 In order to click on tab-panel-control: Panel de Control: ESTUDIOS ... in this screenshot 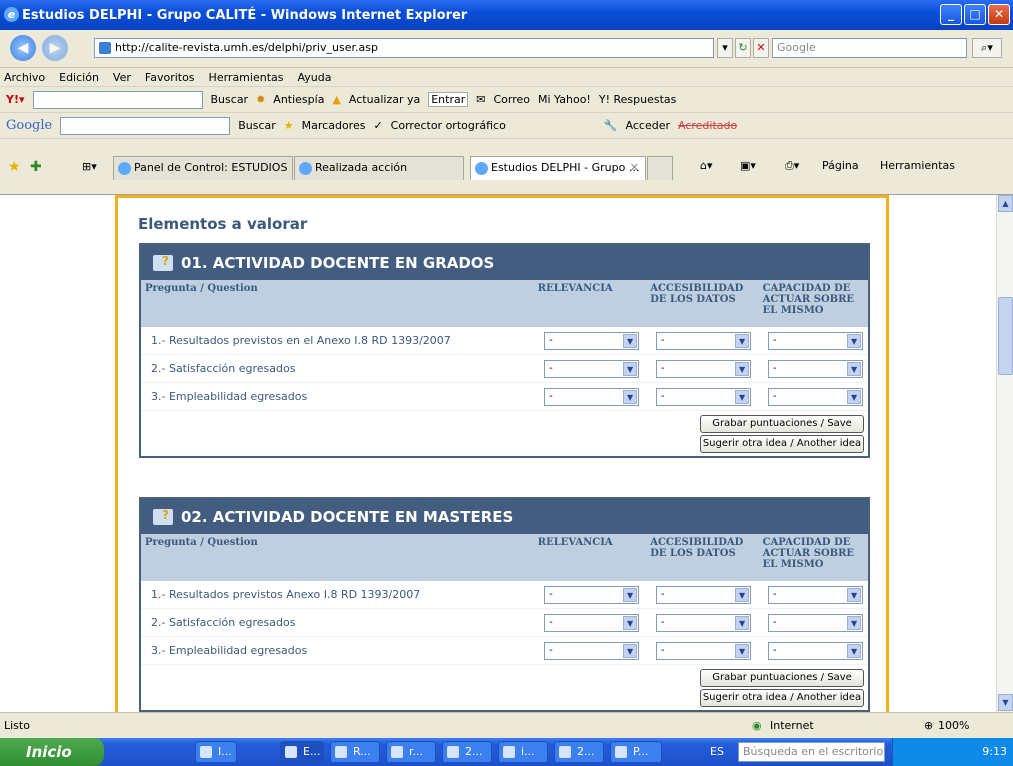, I will do `click(203, 168)`.